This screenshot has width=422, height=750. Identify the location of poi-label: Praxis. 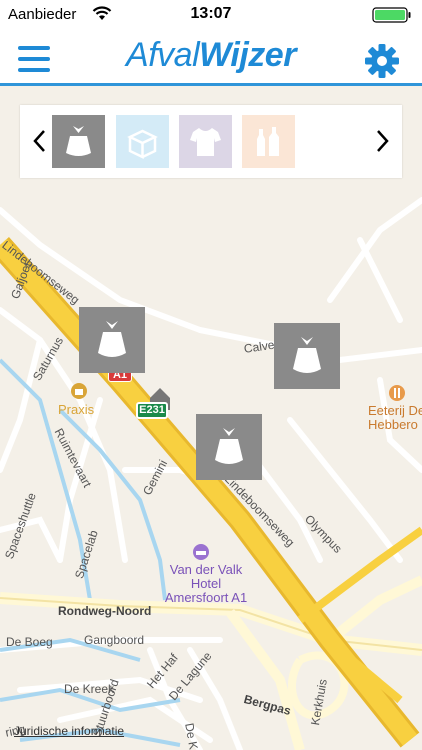
(76, 409).